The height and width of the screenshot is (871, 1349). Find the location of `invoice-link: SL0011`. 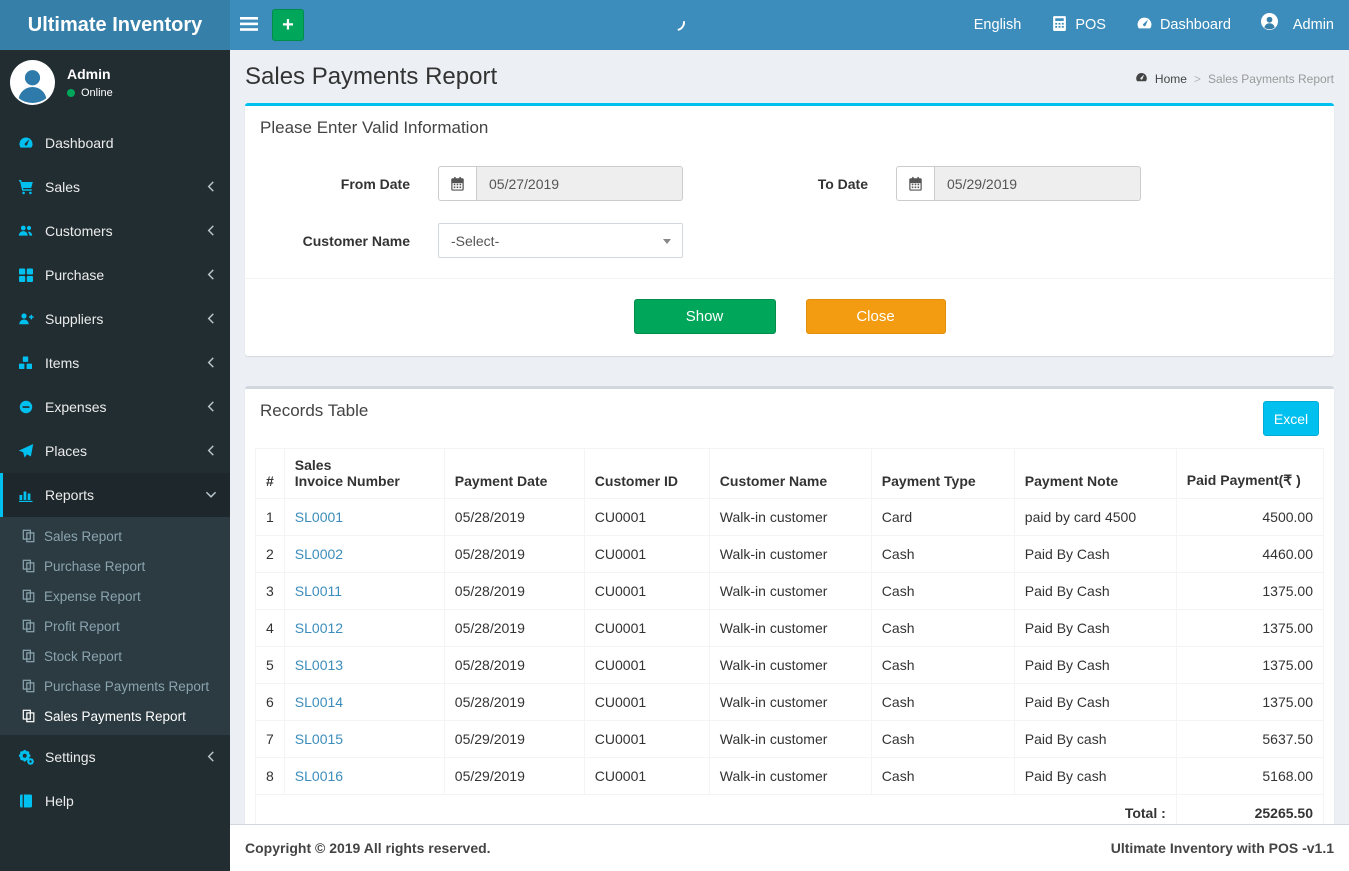

invoice-link: SL0011 is located at coordinates (318, 591).